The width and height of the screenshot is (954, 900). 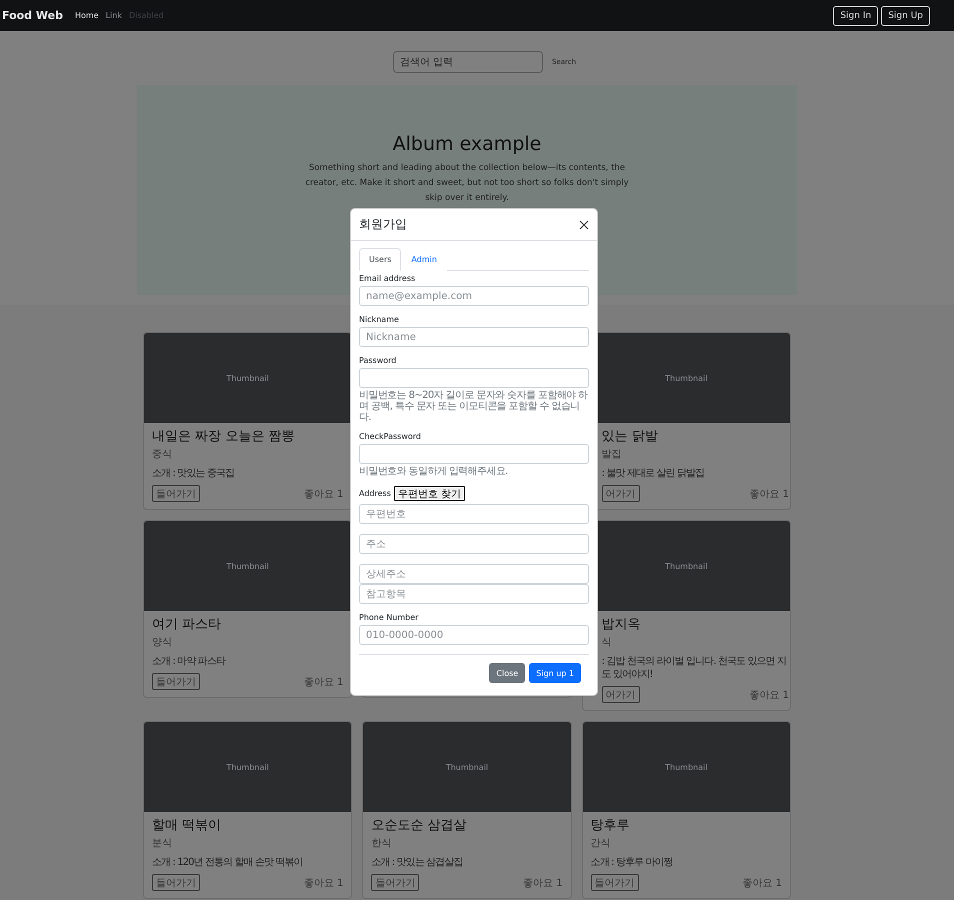 I want to click on card-description: 소개 : 마약 파스타, so click(x=189, y=661).